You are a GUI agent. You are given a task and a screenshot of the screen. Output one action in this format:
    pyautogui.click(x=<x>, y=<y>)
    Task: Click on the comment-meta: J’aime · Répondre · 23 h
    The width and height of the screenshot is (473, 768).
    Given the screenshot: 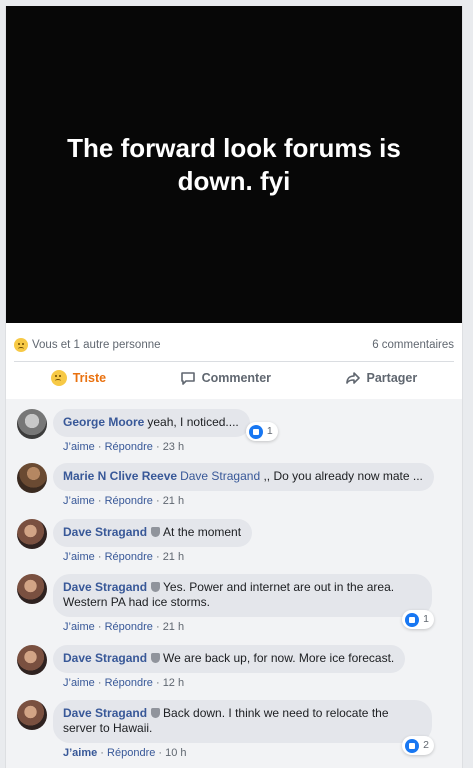 What is the action you would take?
    pyautogui.click(x=124, y=447)
    